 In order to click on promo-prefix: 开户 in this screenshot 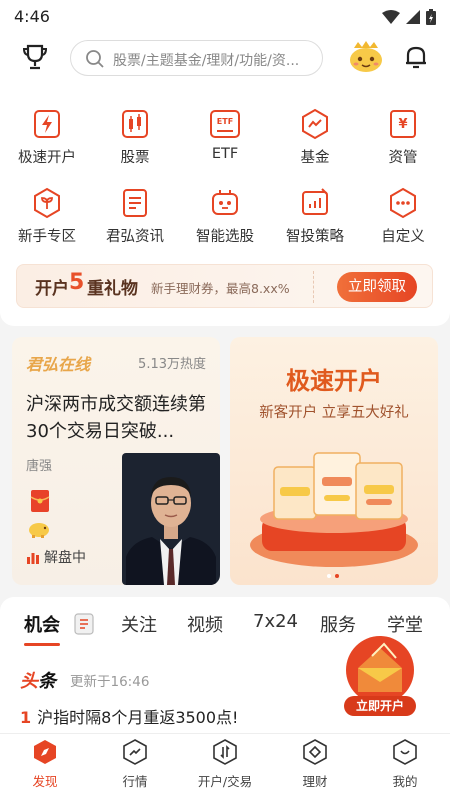, I will do `click(52, 289)`.